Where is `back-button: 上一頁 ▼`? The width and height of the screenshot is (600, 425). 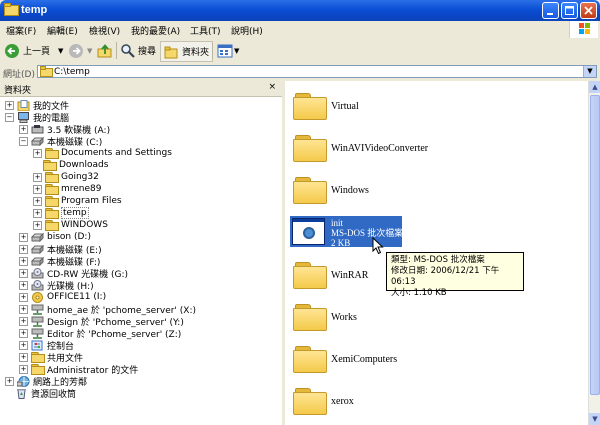
back-button: 上一頁 ▼ is located at coordinates (33, 50).